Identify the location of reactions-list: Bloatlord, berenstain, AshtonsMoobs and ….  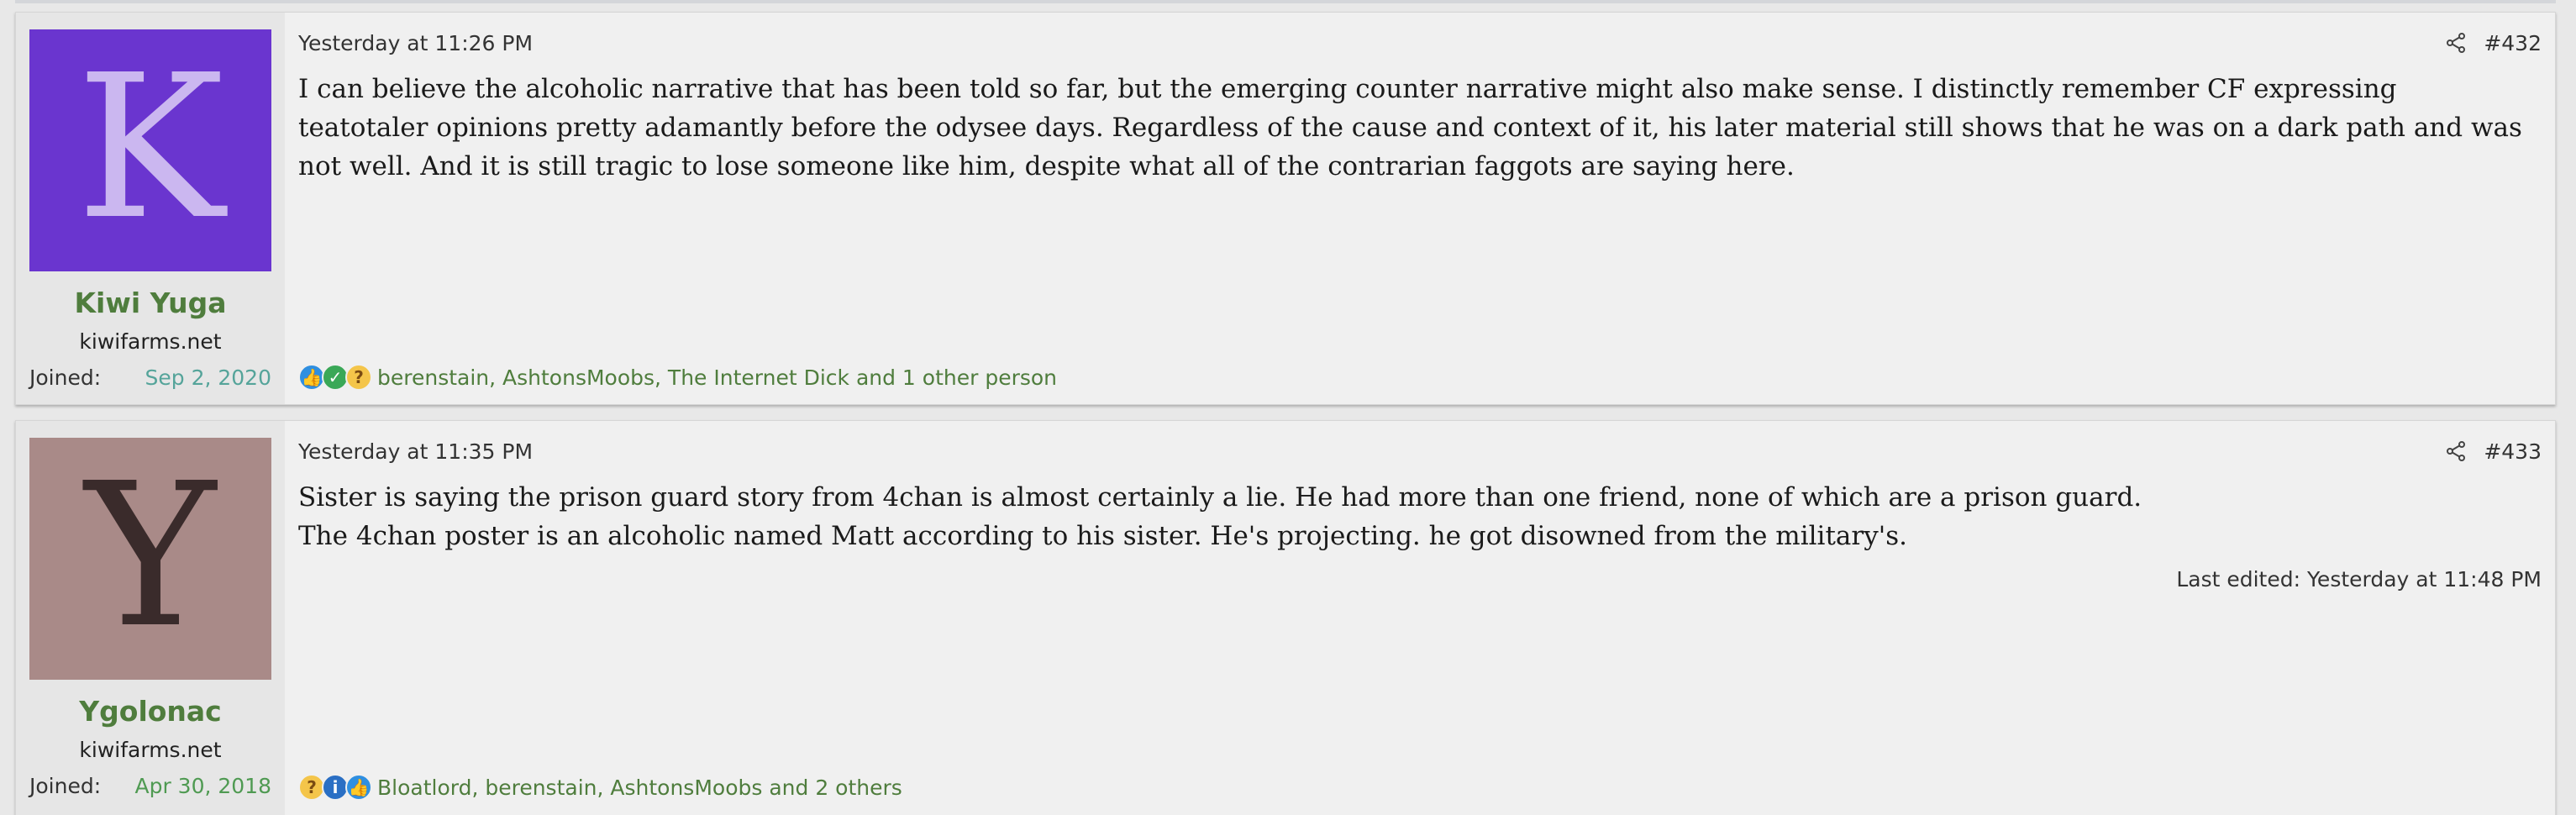
(639, 788).